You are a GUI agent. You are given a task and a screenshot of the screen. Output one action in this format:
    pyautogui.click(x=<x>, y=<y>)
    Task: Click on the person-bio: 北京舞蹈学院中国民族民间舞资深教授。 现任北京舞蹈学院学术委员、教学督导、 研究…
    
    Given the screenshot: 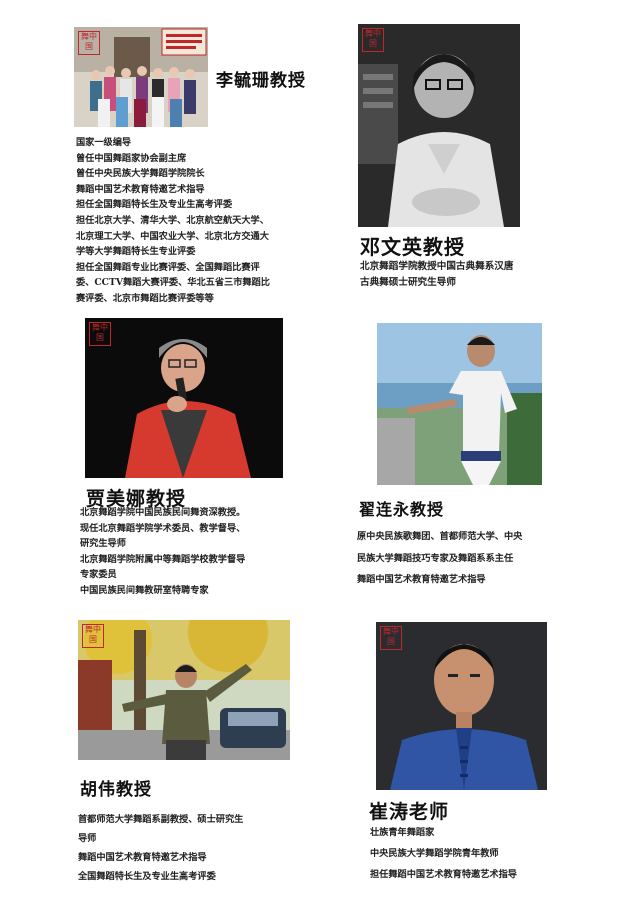 What is the action you would take?
    pyautogui.click(x=162, y=552)
    